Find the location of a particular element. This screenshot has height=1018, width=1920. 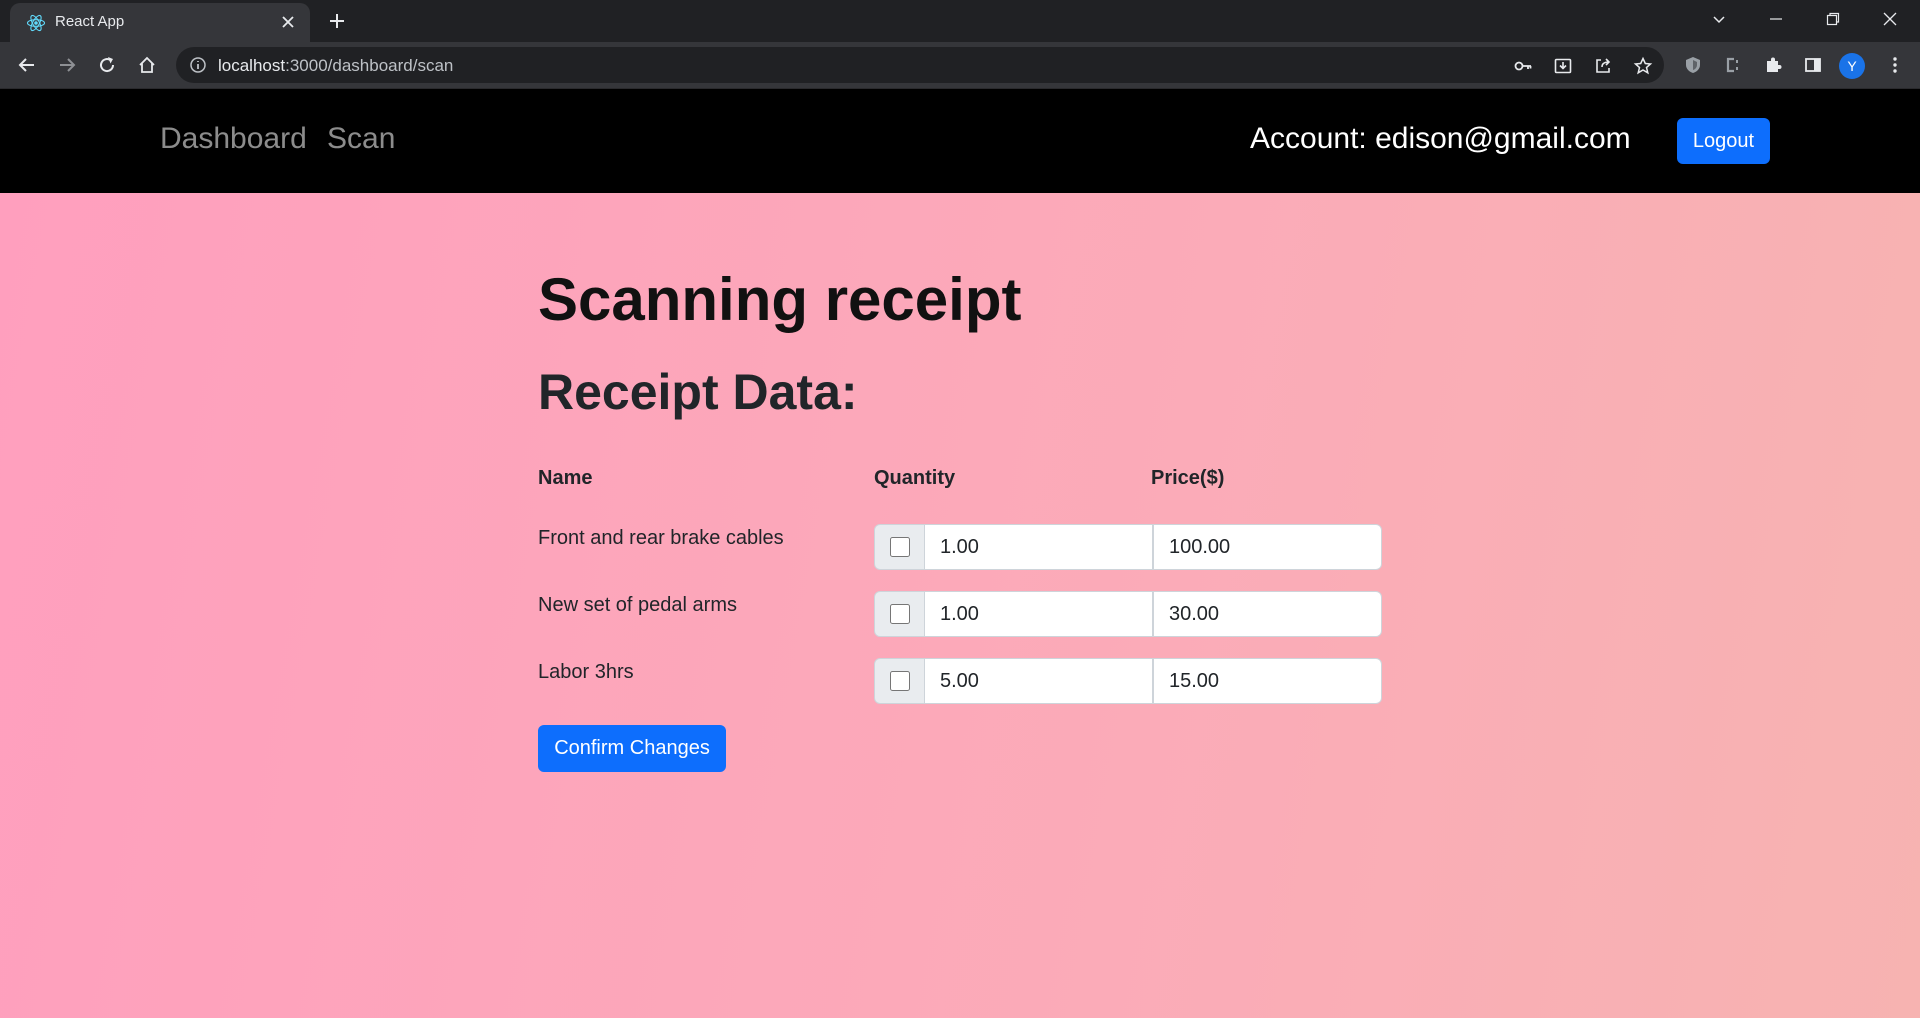

nav-link-dashboard: Dashboard is located at coordinates (233, 139).